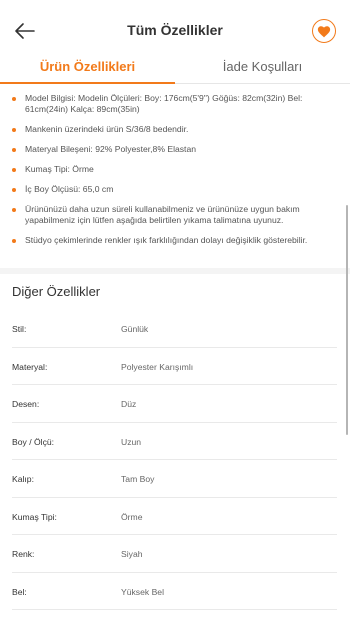 Image resolution: width=350 pixels, height=623 pixels. I want to click on table-row: Bel: Yüksek Bel, so click(174, 591).